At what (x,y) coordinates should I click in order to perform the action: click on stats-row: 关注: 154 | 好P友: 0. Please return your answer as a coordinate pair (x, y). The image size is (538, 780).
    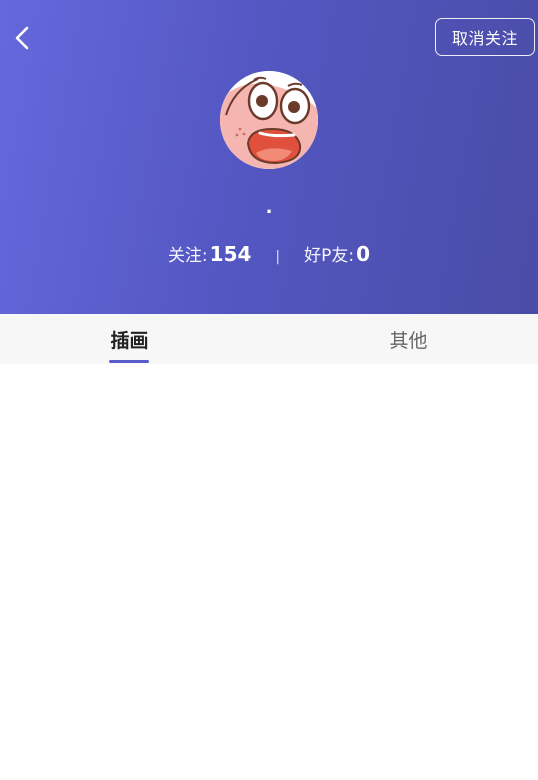
    Looking at the image, I should click on (269, 253).